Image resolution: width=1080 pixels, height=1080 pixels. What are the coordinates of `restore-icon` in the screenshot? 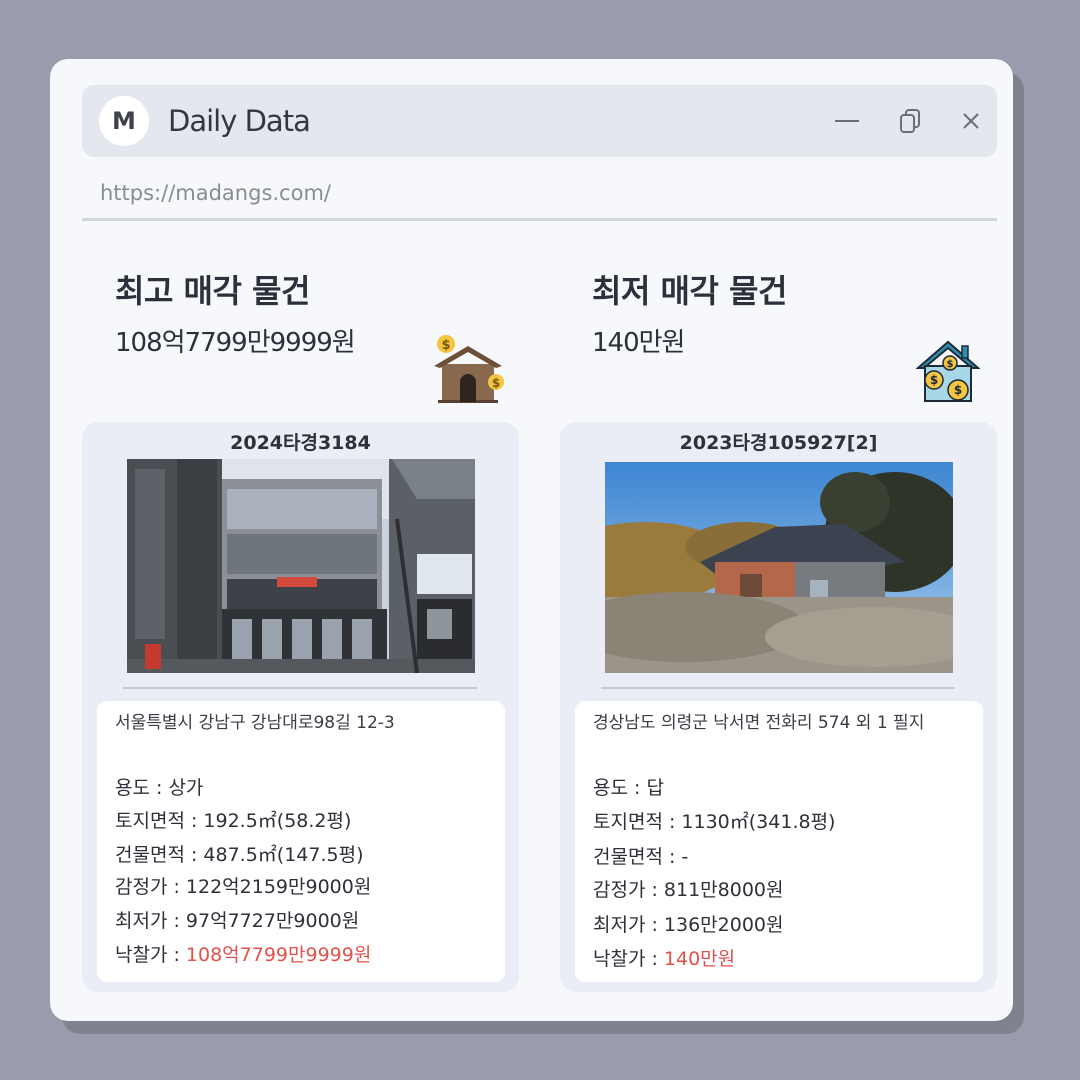 It's located at (910, 121).